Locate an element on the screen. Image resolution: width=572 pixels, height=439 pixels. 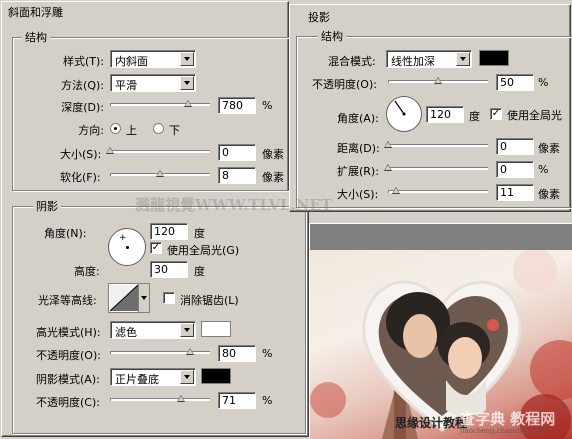
direction-up-label: 上 is located at coordinates (131, 130).